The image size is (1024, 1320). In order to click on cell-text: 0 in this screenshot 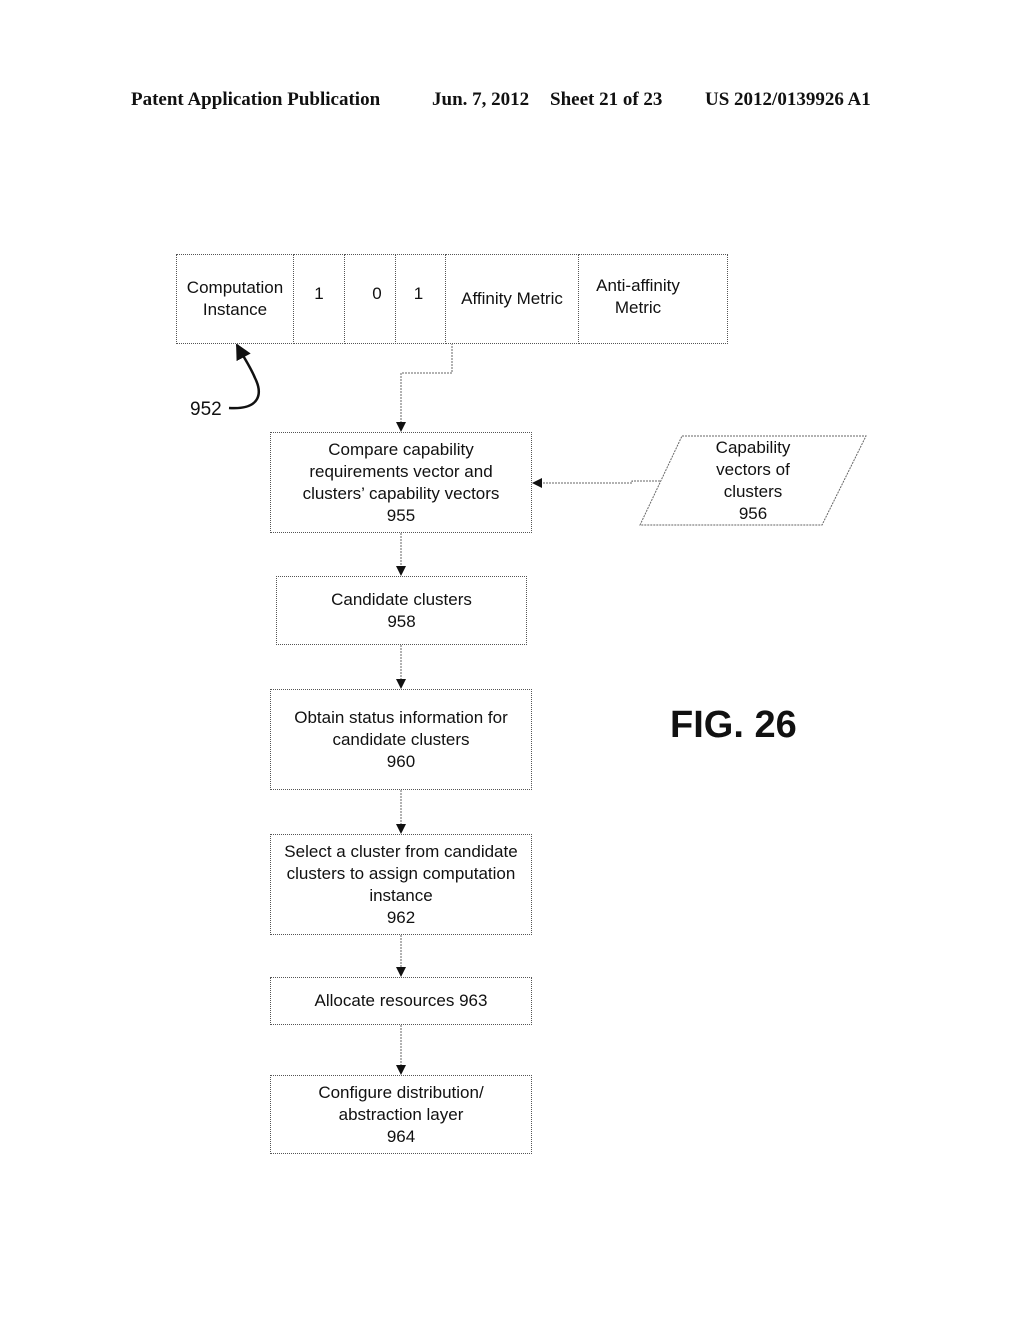, I will do `click(377, 293)`.